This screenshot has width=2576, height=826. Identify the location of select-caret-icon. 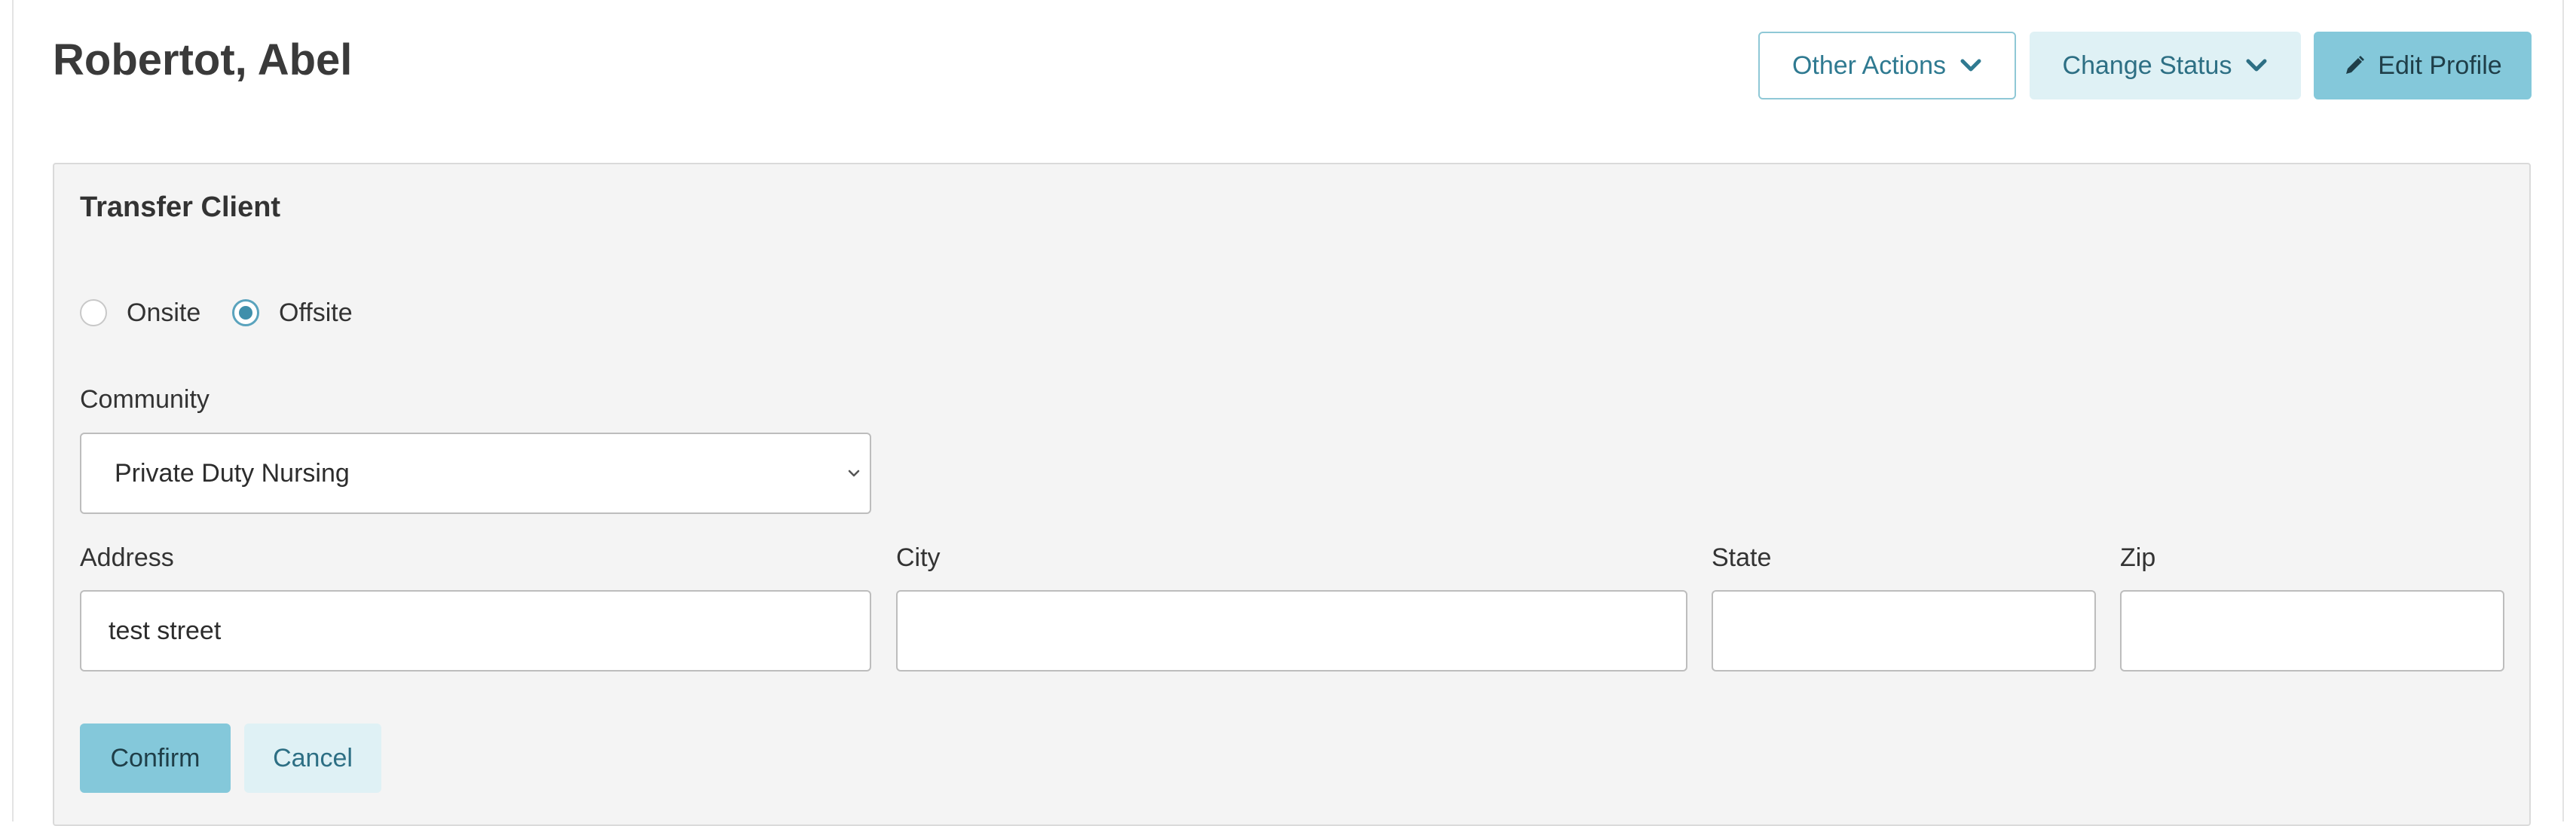
(854, 473).